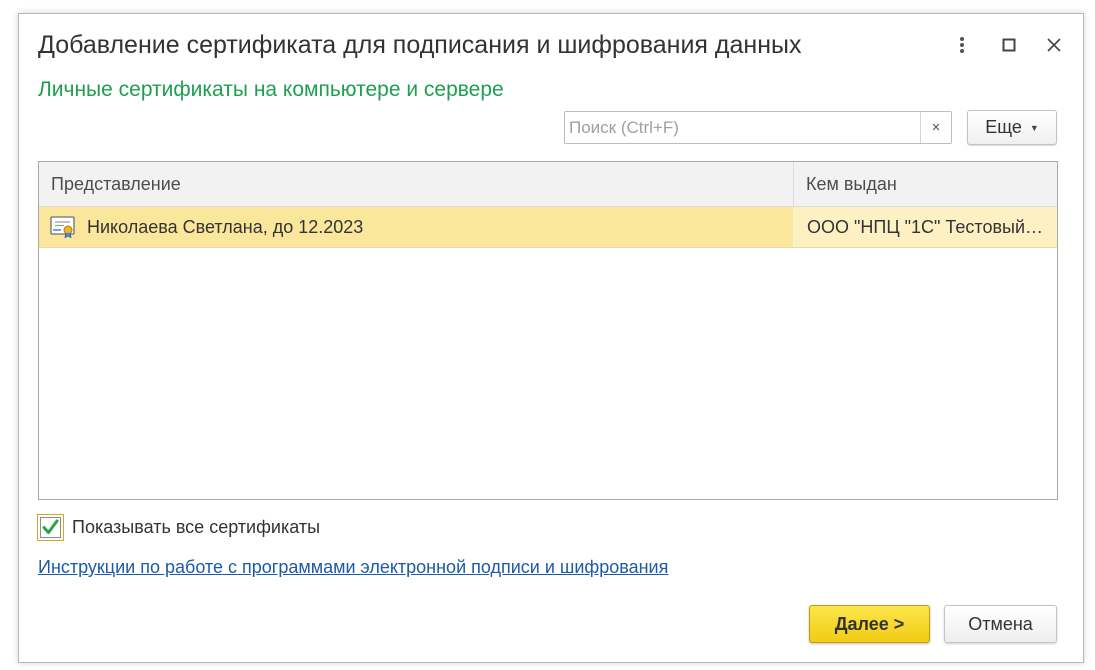 The width and height of the screenshot is (1095, 670). What do you see at coordinates (925, 184) in the screenshot?
I see `column-header-issued-by: Кем выдан` at bounding box center [925, 184].